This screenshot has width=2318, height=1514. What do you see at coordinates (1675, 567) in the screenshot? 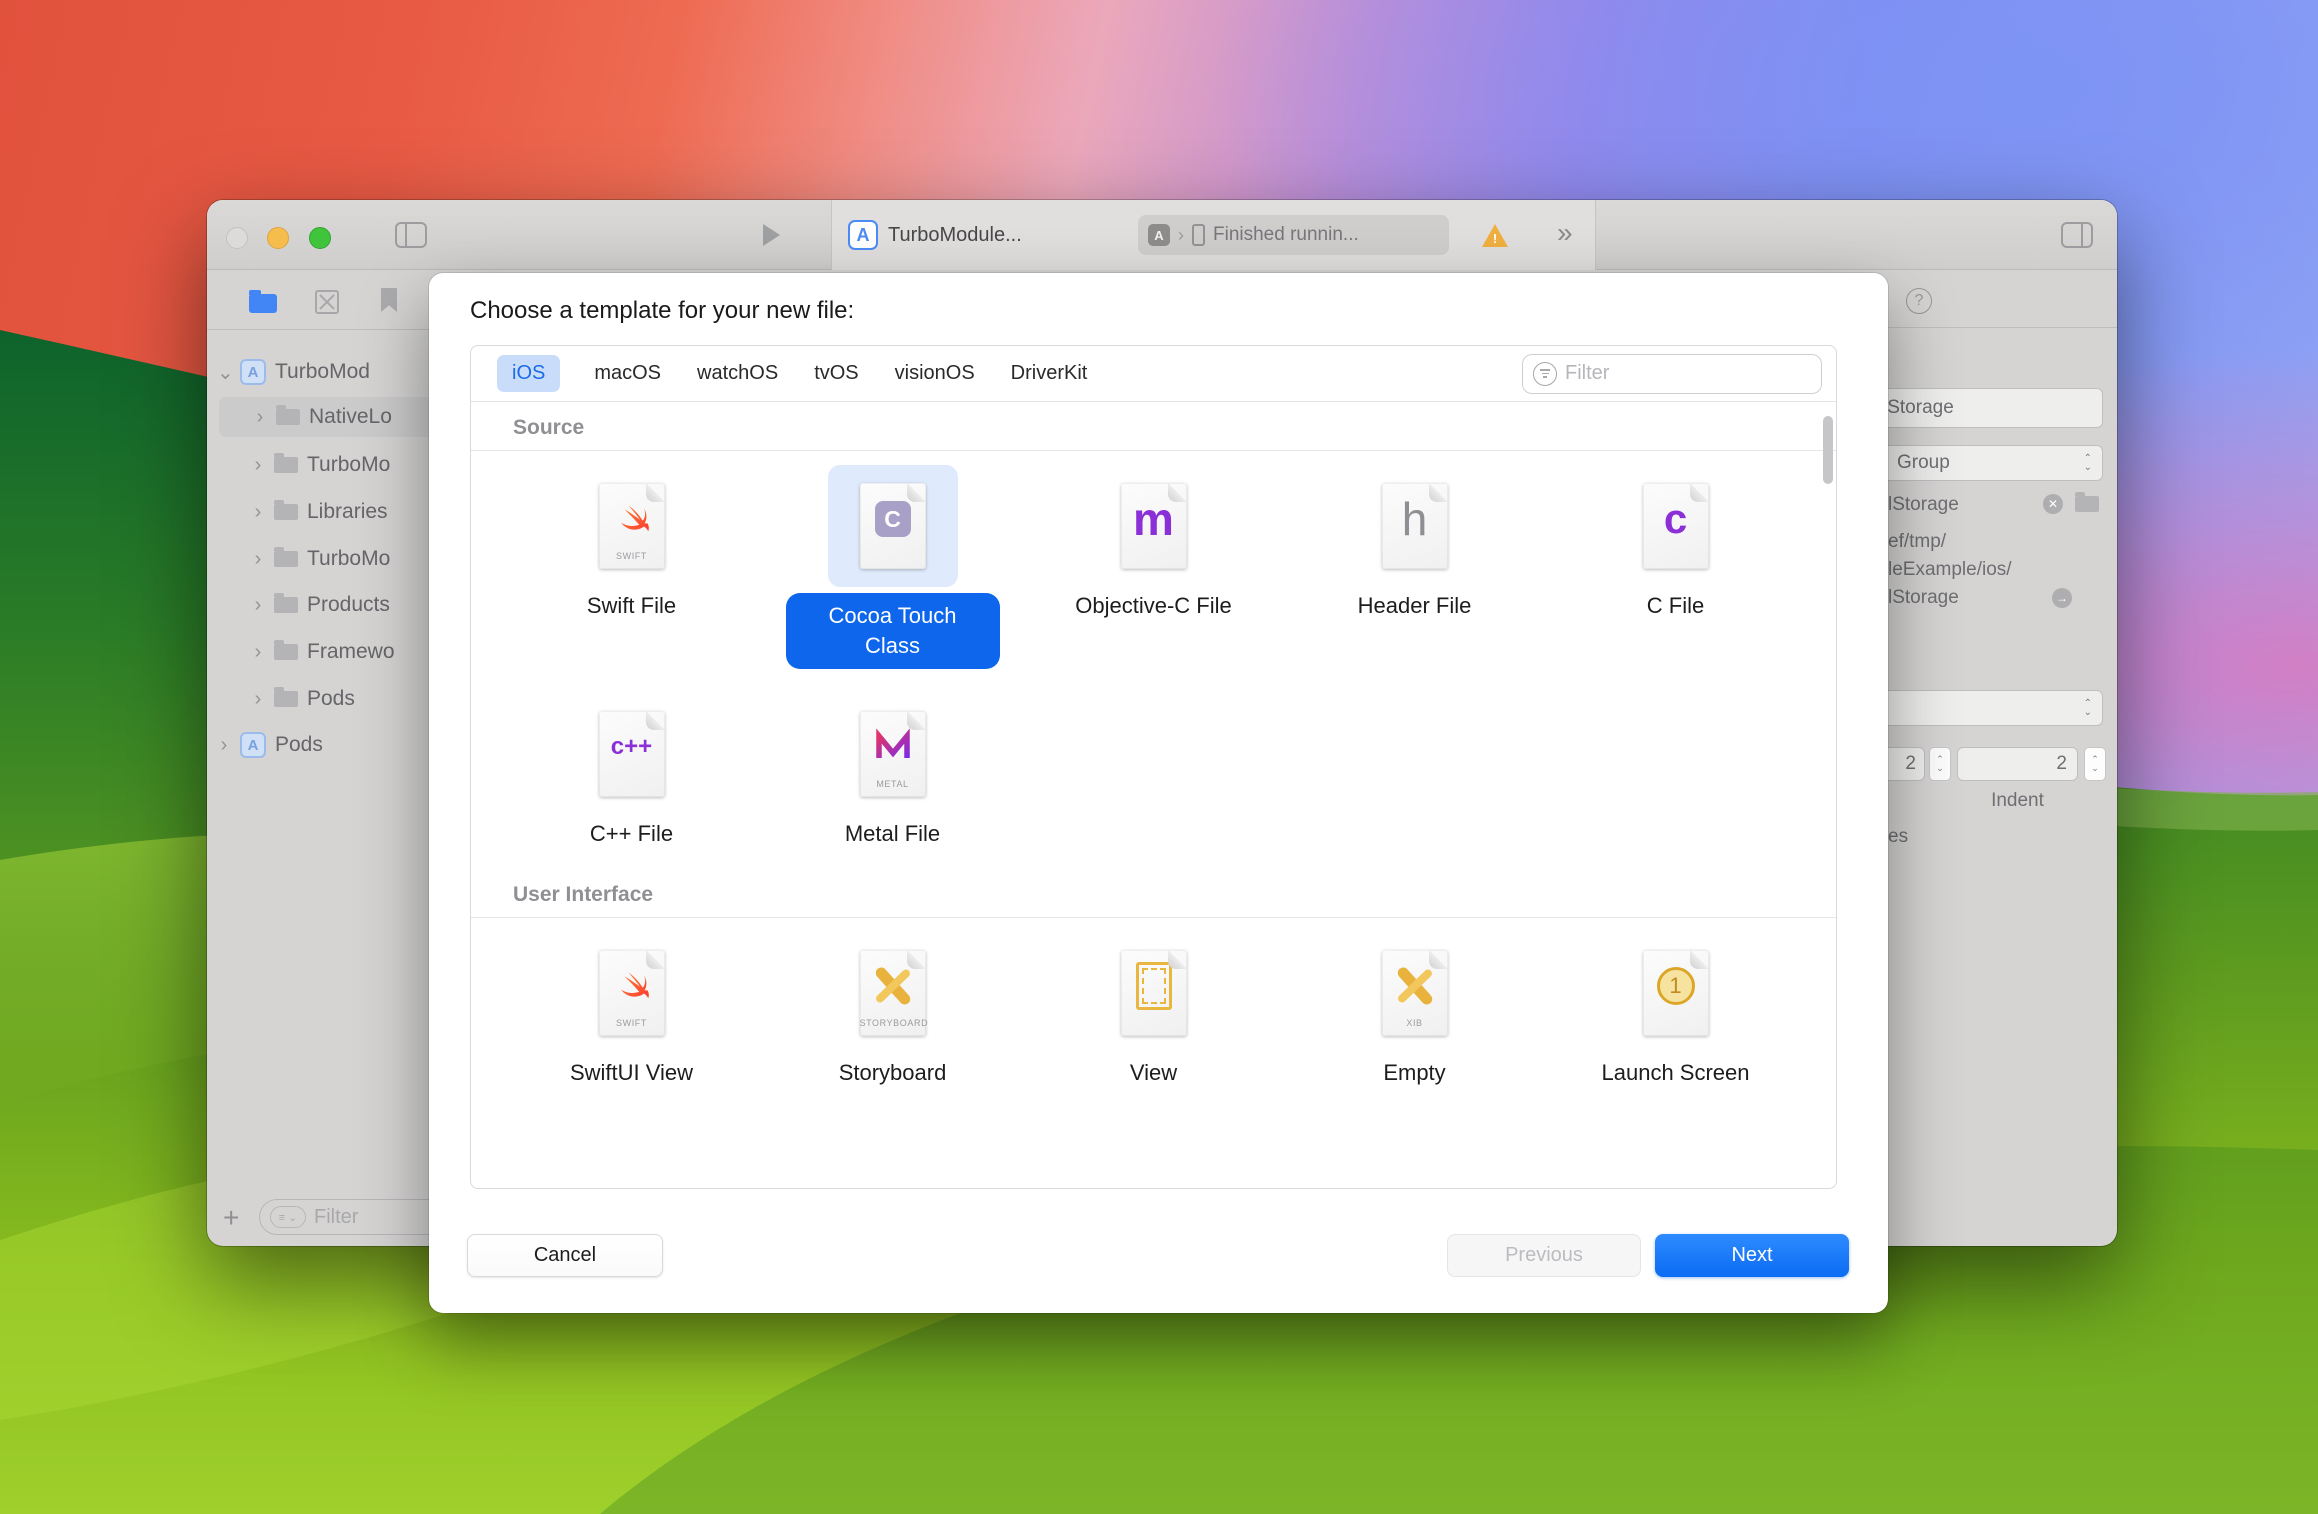
I see `template-c-file: c C File` at bounding box center [1675, 567].